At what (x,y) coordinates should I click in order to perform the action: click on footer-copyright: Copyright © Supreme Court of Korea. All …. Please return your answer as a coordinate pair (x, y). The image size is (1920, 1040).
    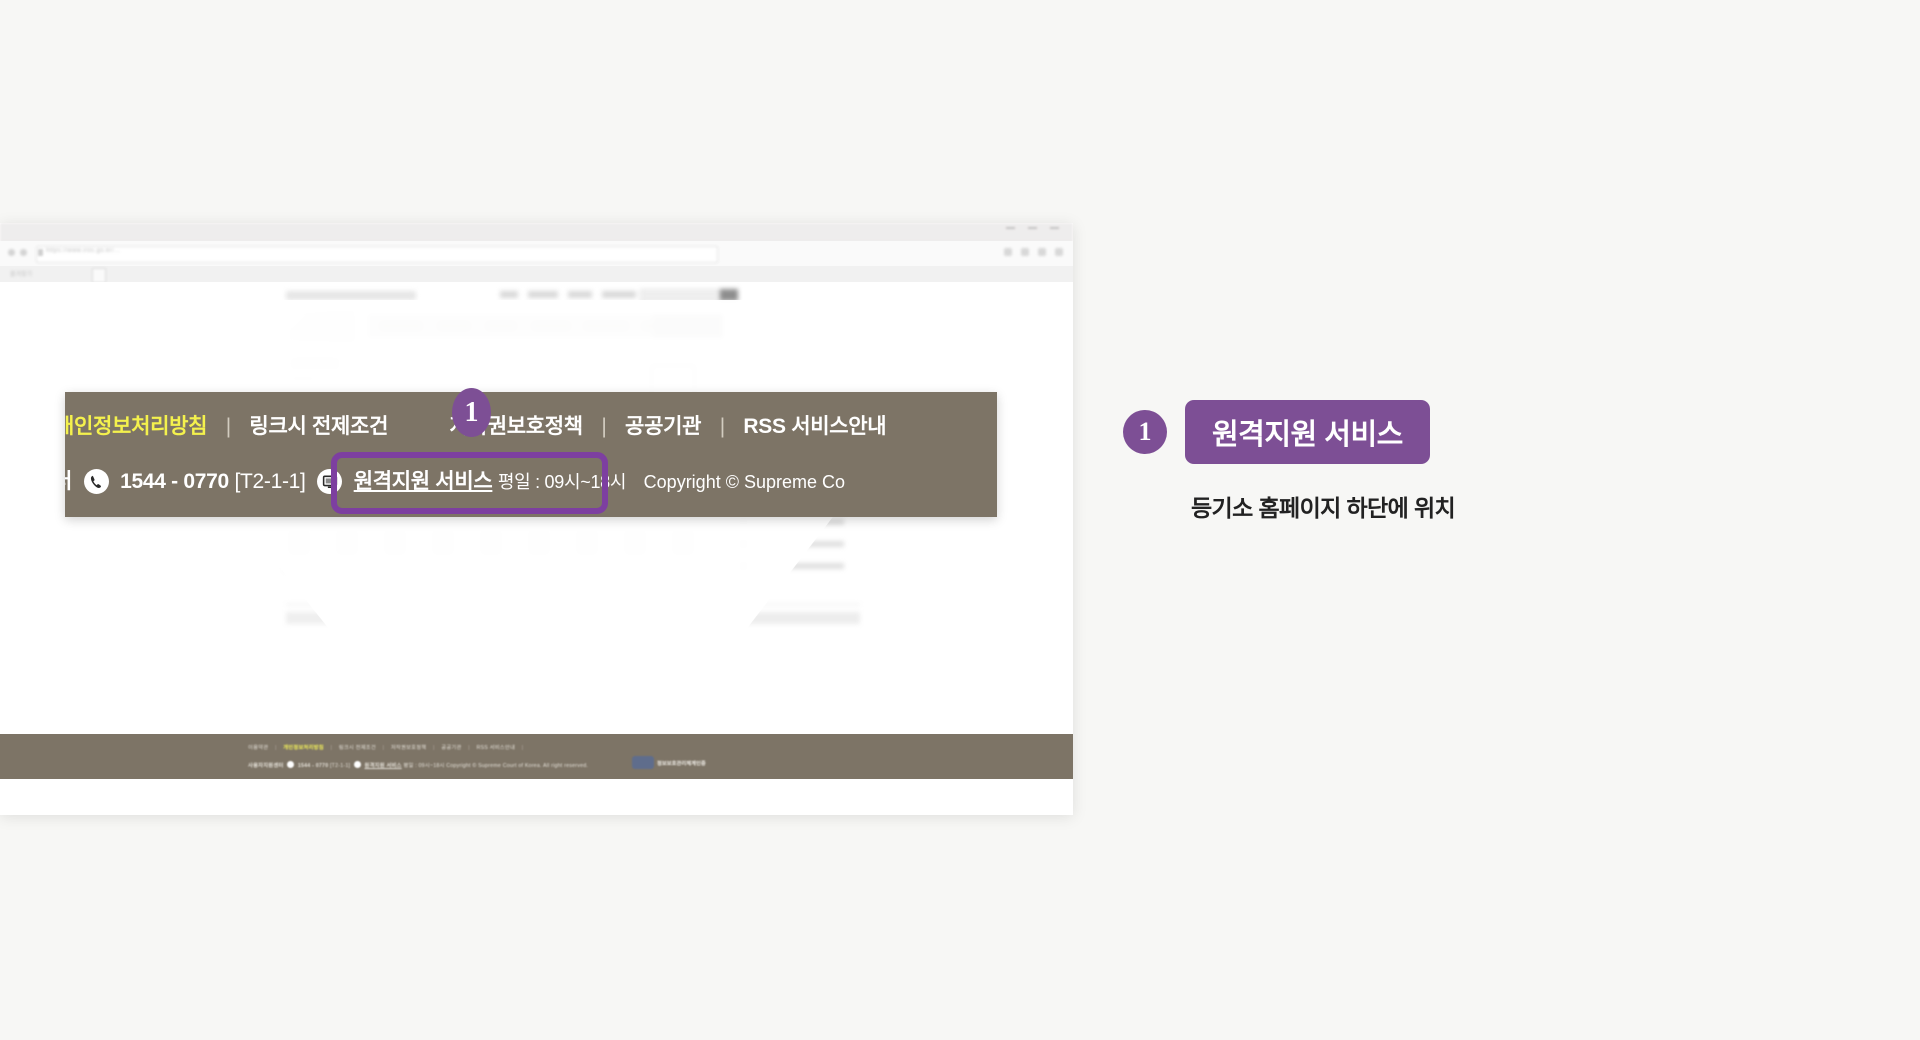
    Looking at the image, I should click on (517, 766).